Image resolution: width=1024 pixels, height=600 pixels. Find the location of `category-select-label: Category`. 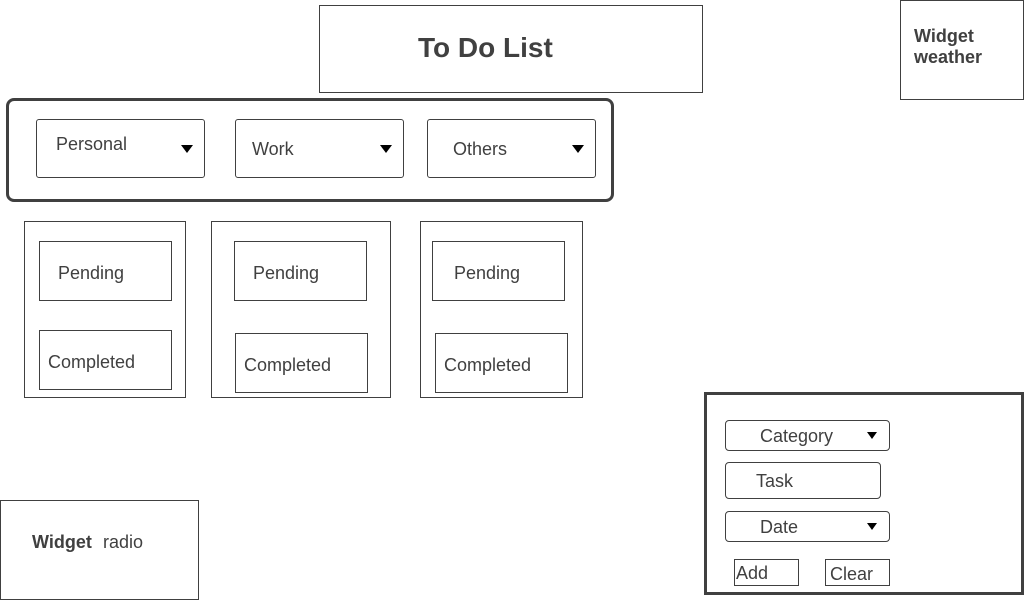

category-select-label: Category is located at coordinates (797, 436).